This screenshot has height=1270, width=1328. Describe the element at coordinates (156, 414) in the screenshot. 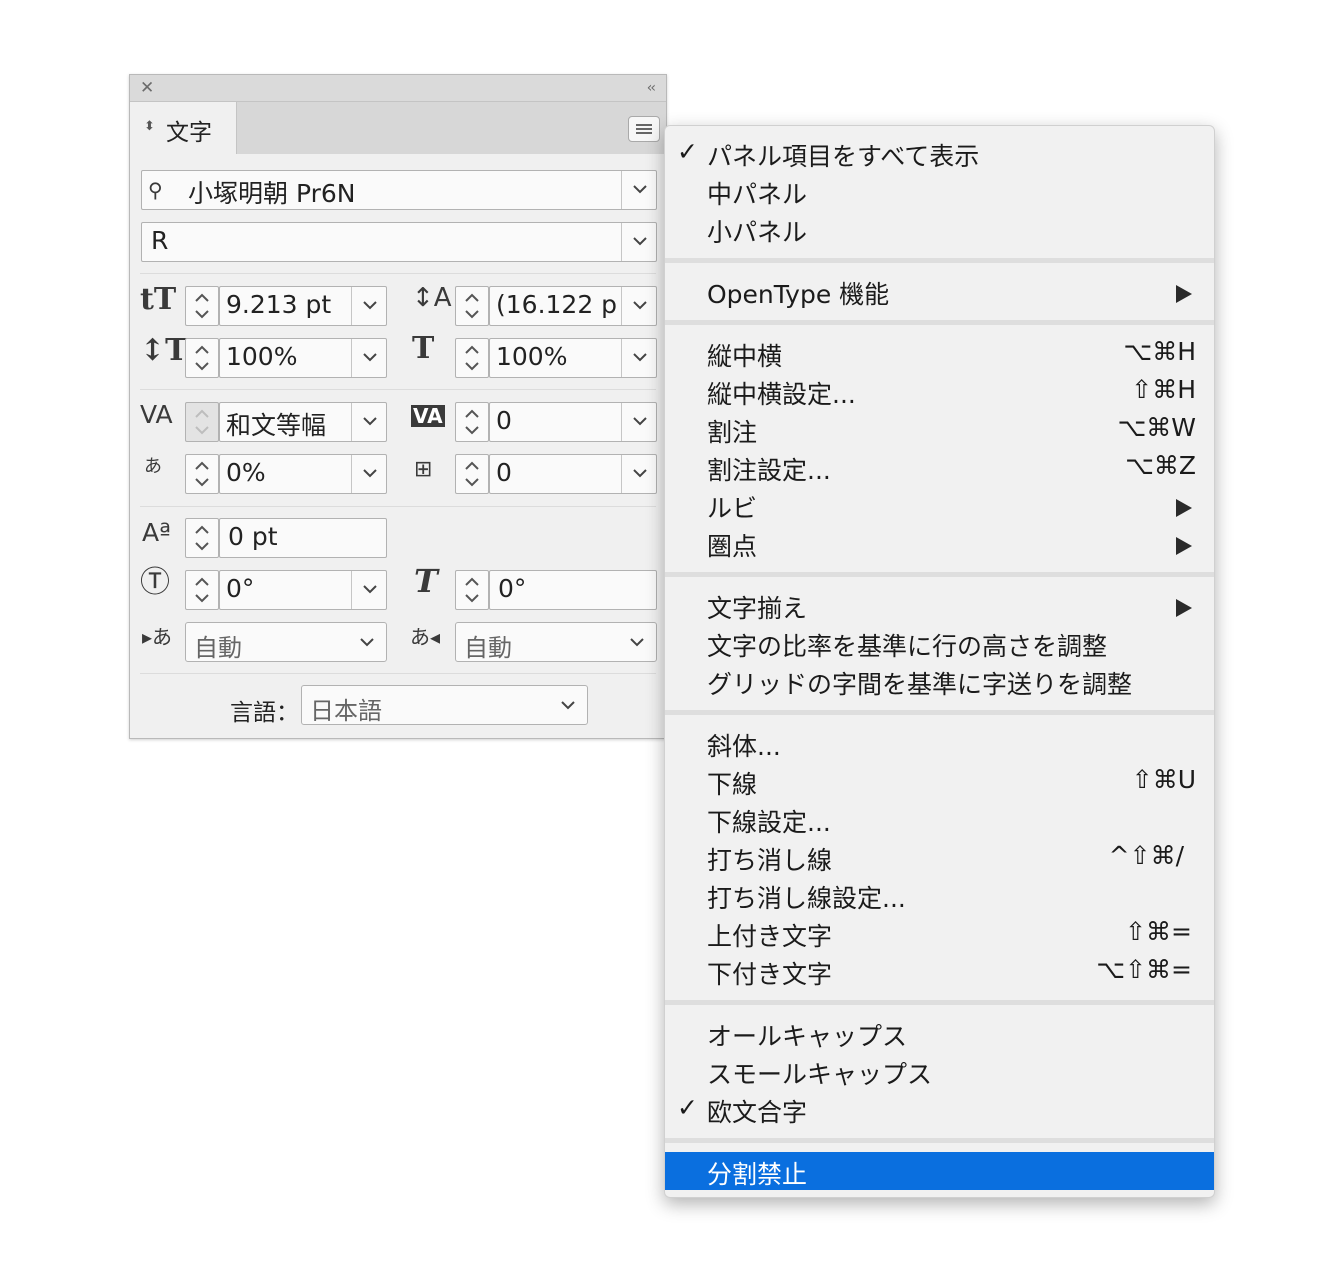

I see `kerning-icon: VA` at that location.